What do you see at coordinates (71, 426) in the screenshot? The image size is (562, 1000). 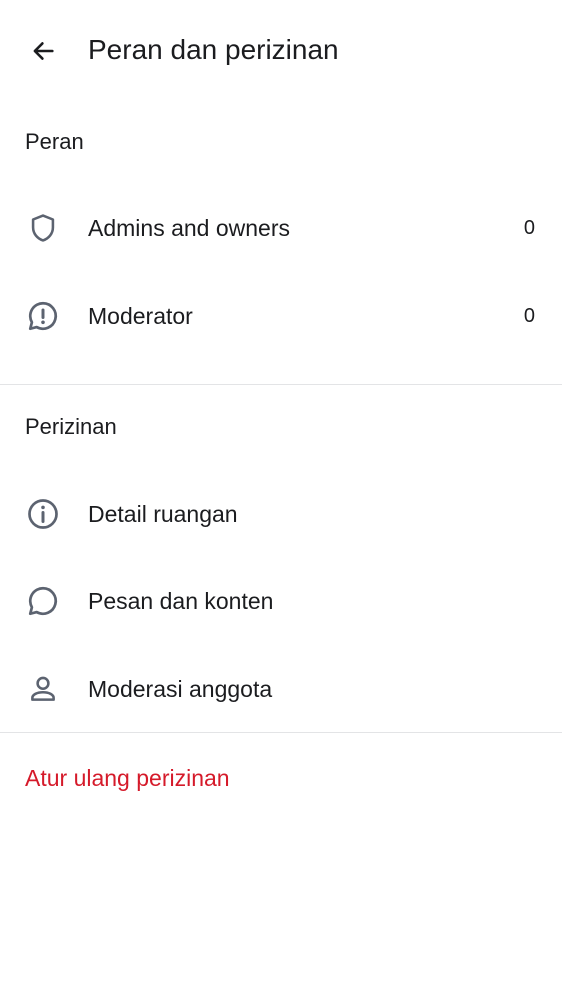 I see `section-header-permissions: Perizinan` at bounding box center [71, 426].